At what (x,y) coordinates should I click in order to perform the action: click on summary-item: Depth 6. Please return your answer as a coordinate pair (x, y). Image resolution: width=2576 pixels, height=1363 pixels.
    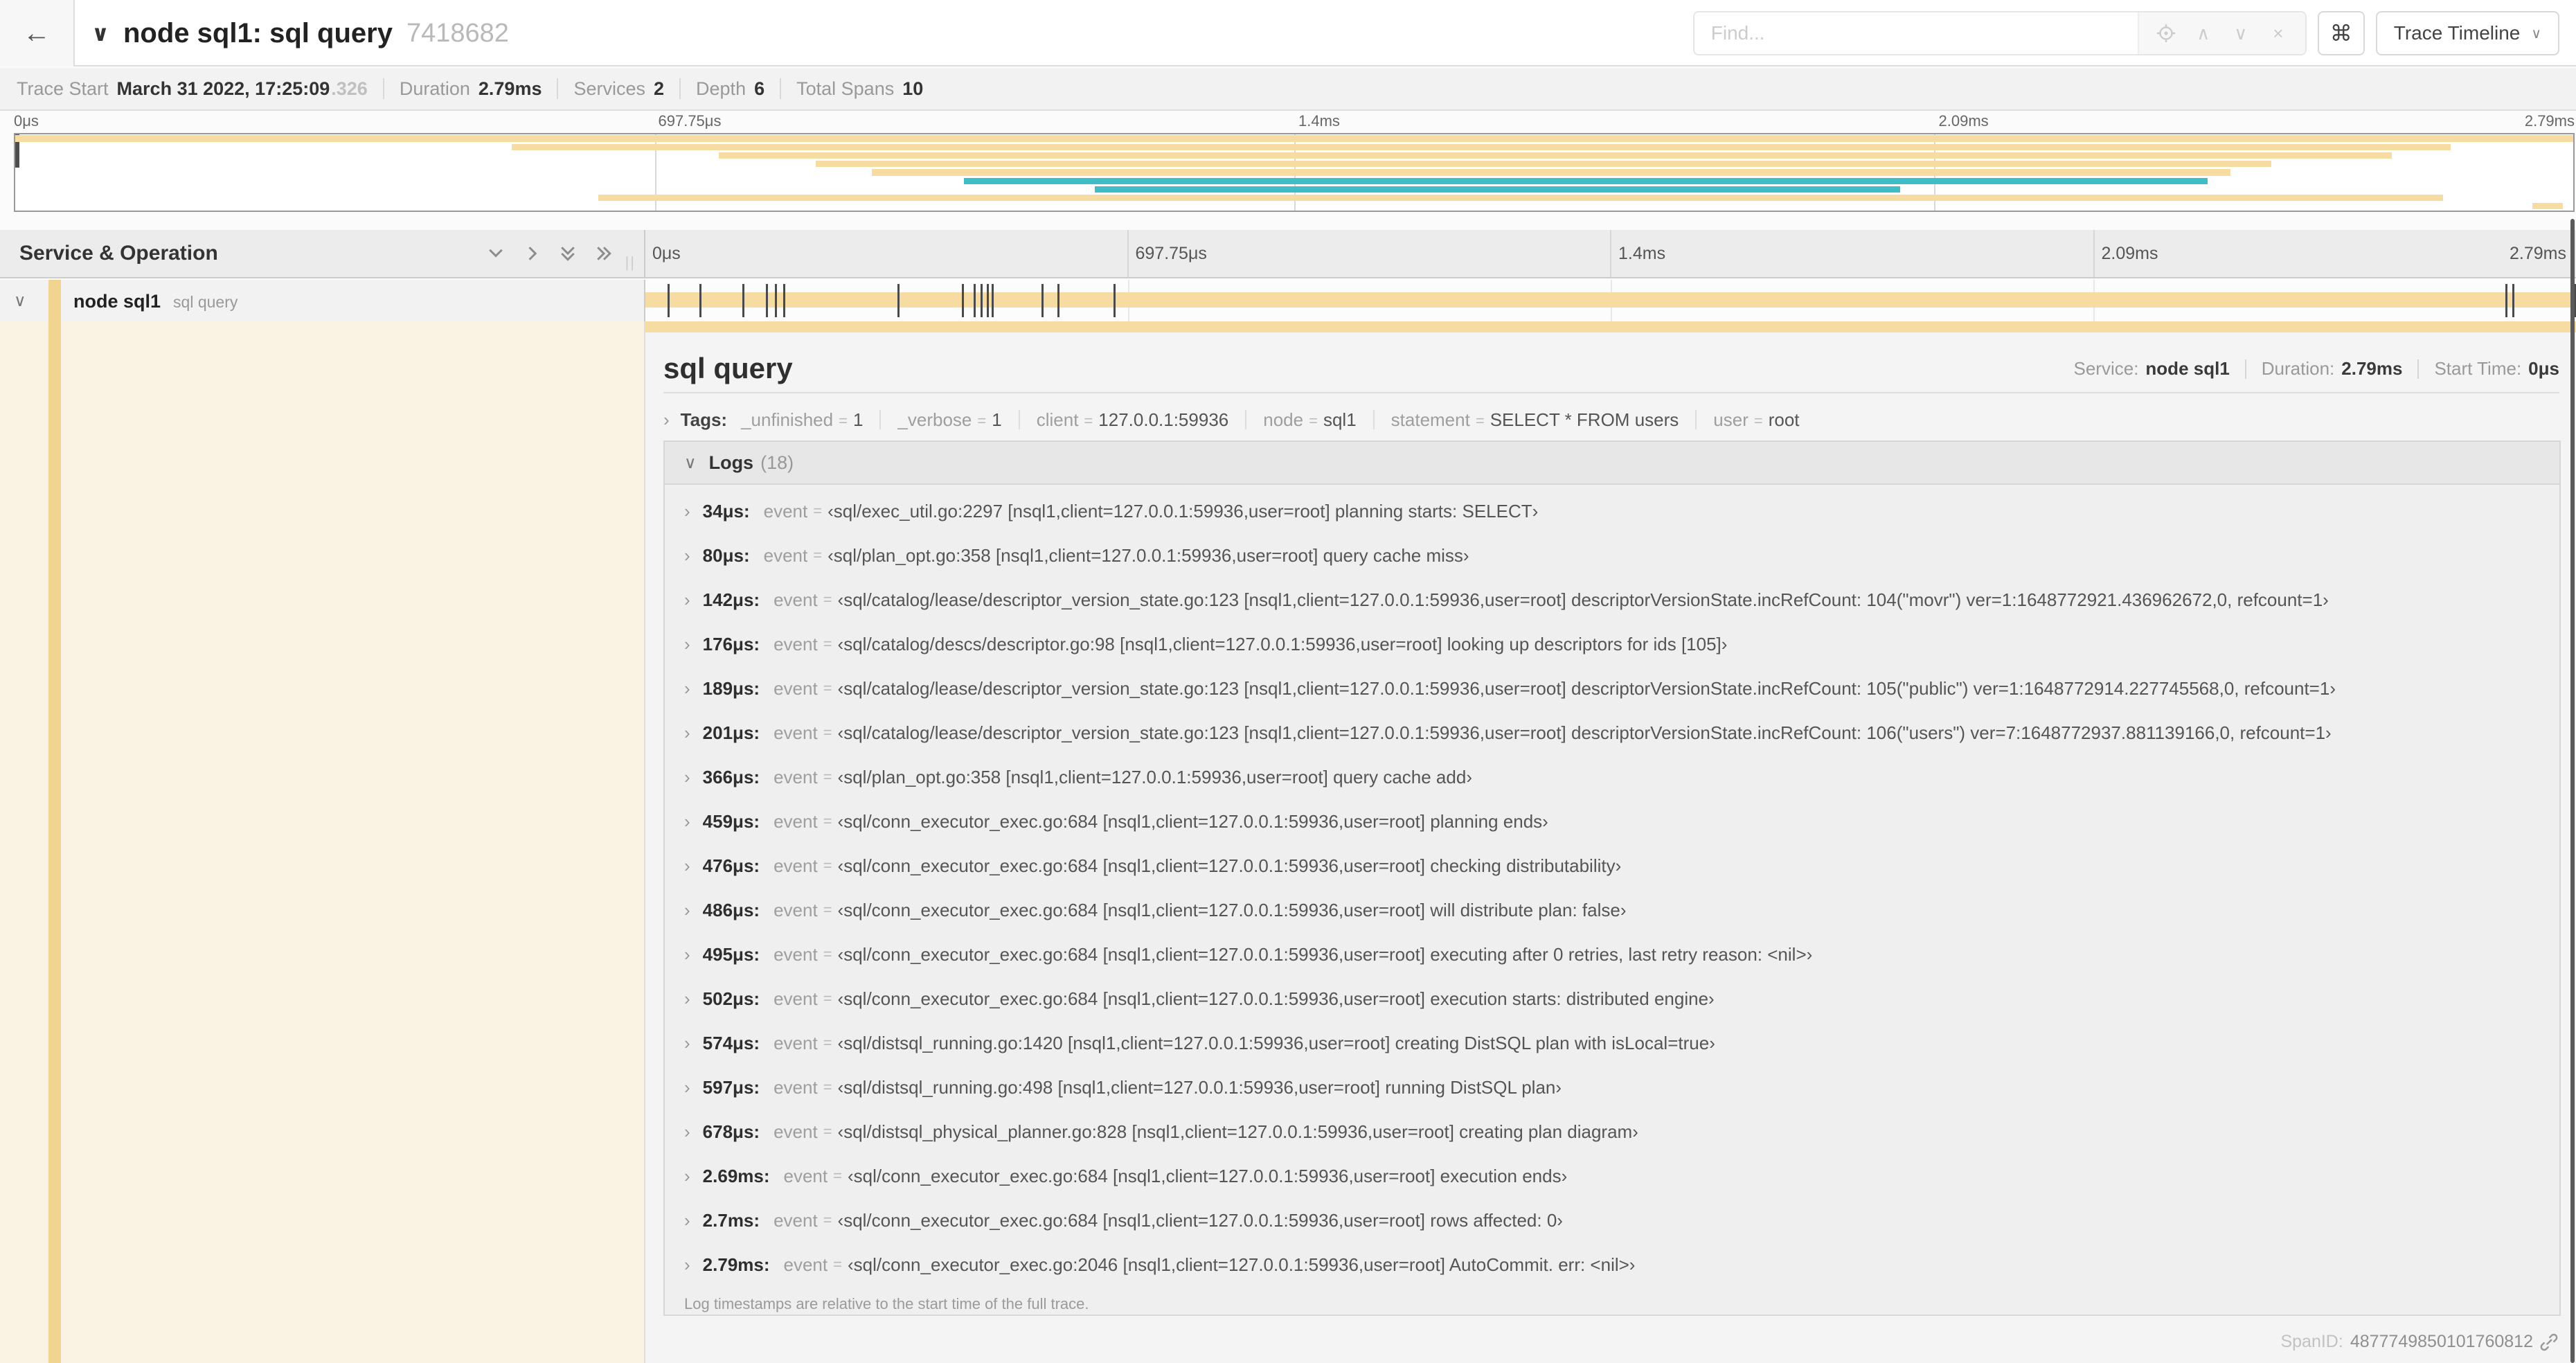
    Looking at the image, I should click on (730, 89).